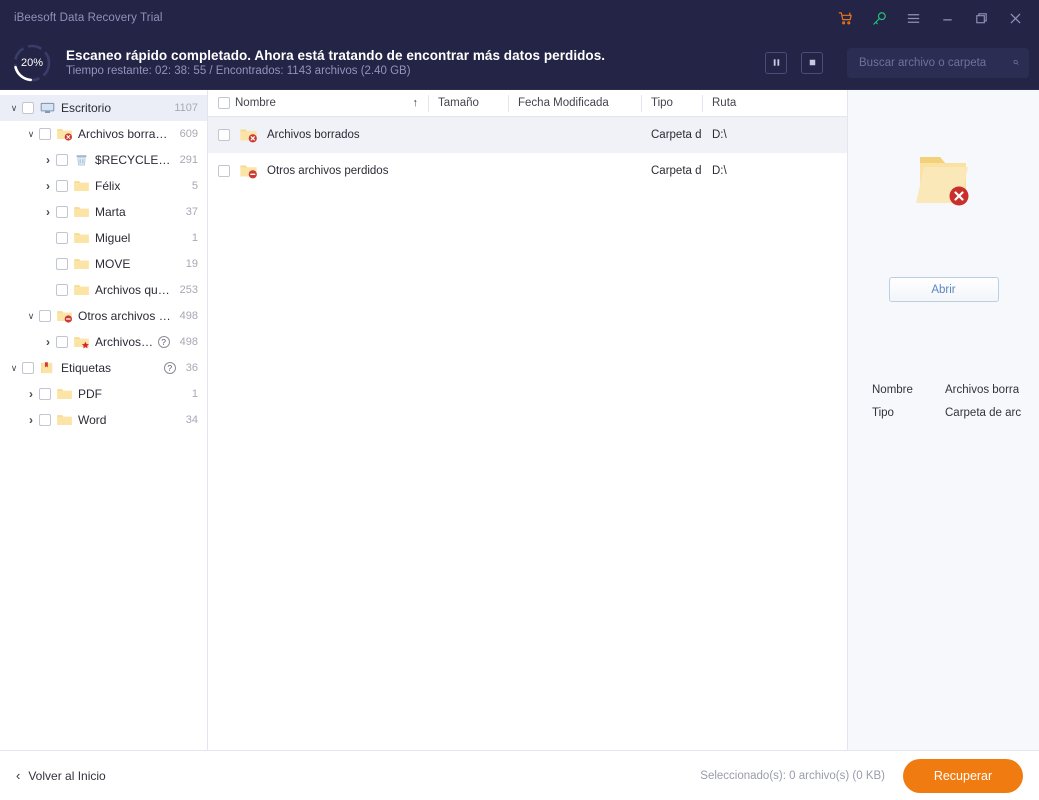 The height and width of the screenshot is (800, 1039). I want to click on hamburger-menu-icon, so click(913, 18).